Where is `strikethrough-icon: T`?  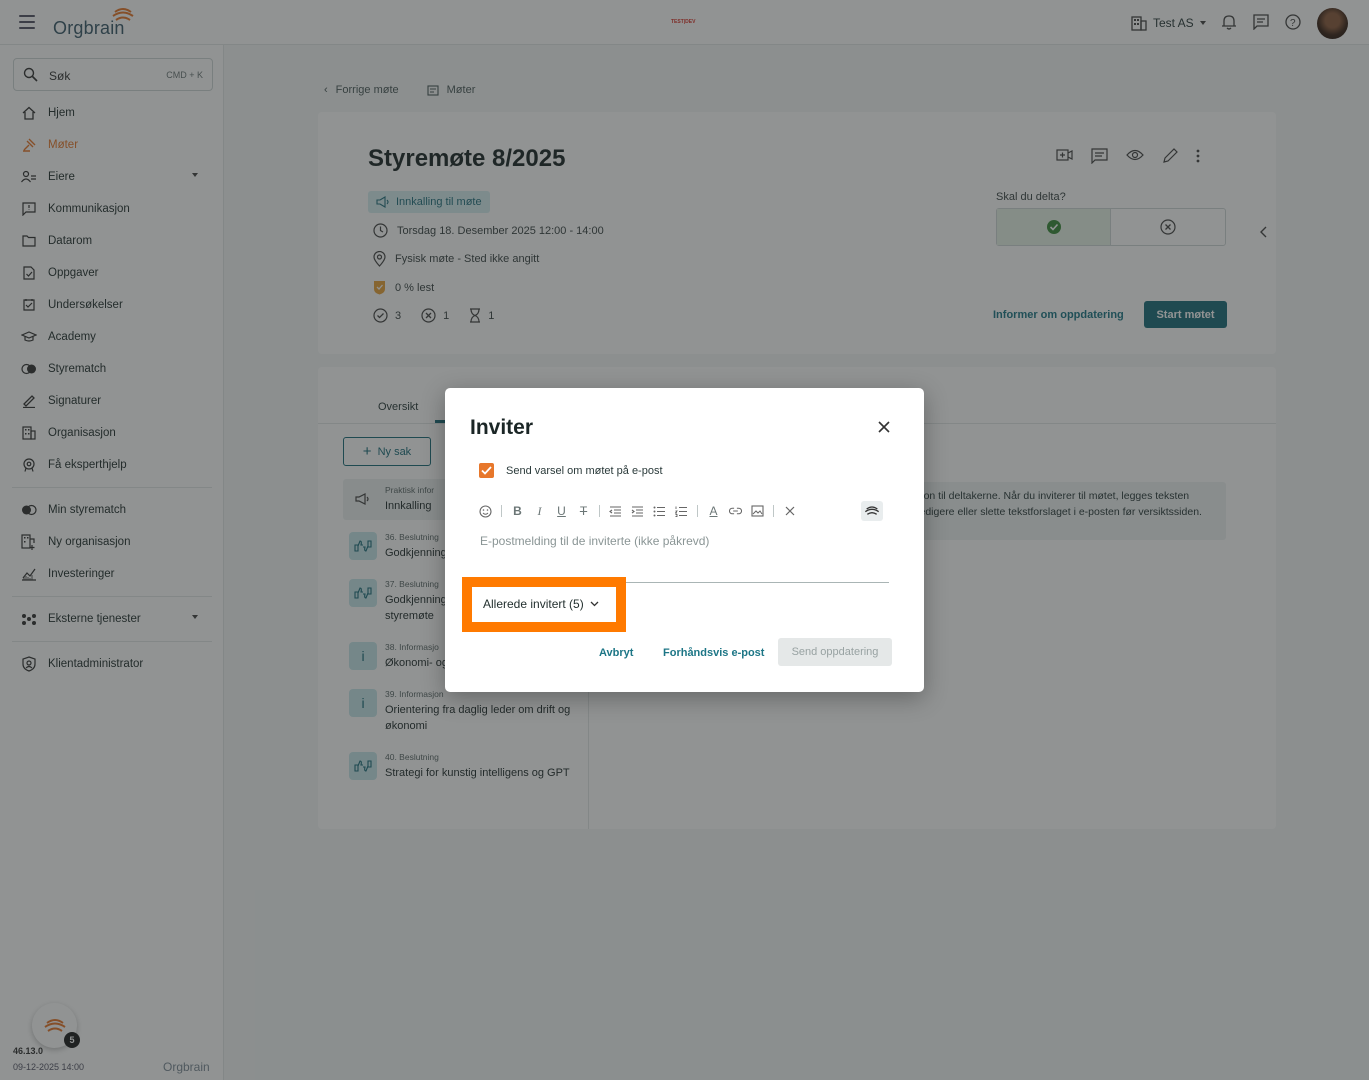 strikethrough-icon: T is located at coordinates (583, 511).